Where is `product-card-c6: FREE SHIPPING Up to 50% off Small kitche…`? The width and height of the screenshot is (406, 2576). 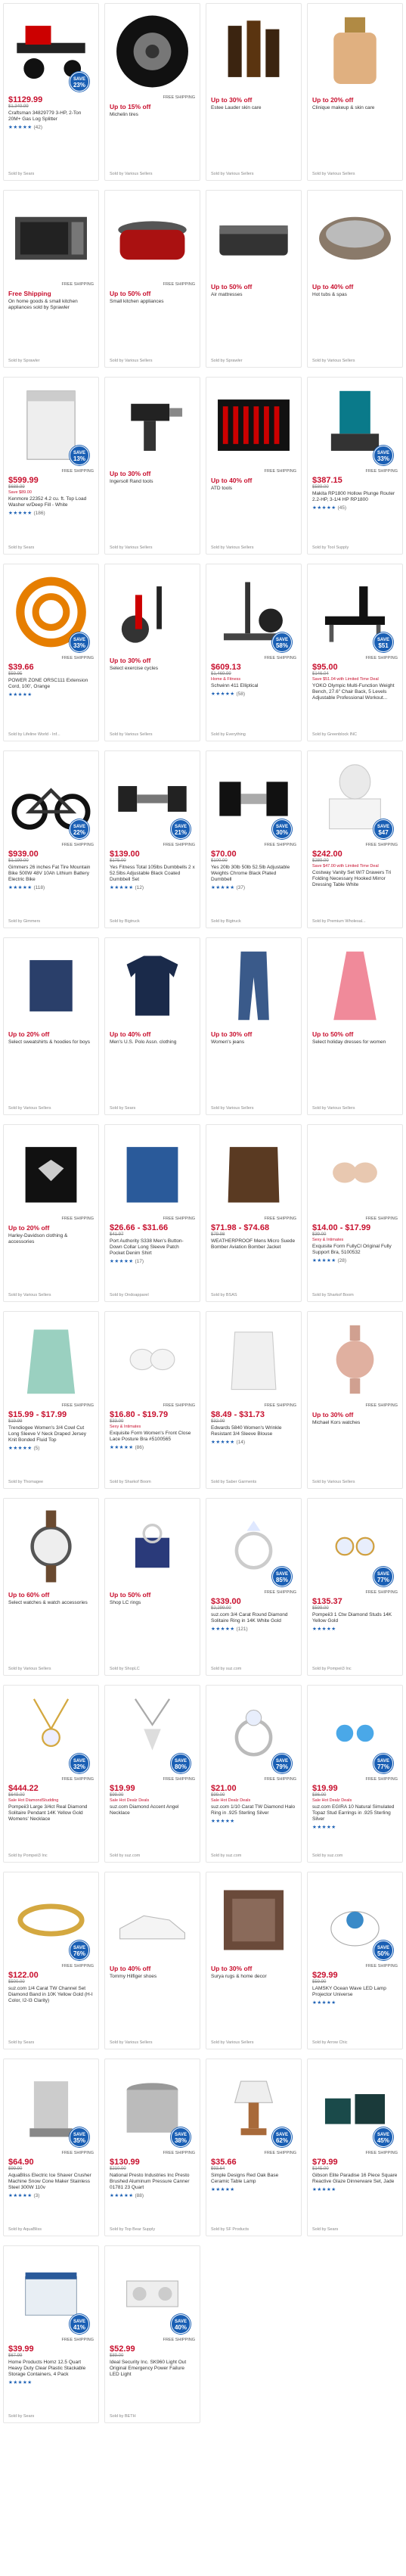
product-card-c6: FREE SHIPPING Up to 50% off Small kitche… is located at coordinates (152, 279).